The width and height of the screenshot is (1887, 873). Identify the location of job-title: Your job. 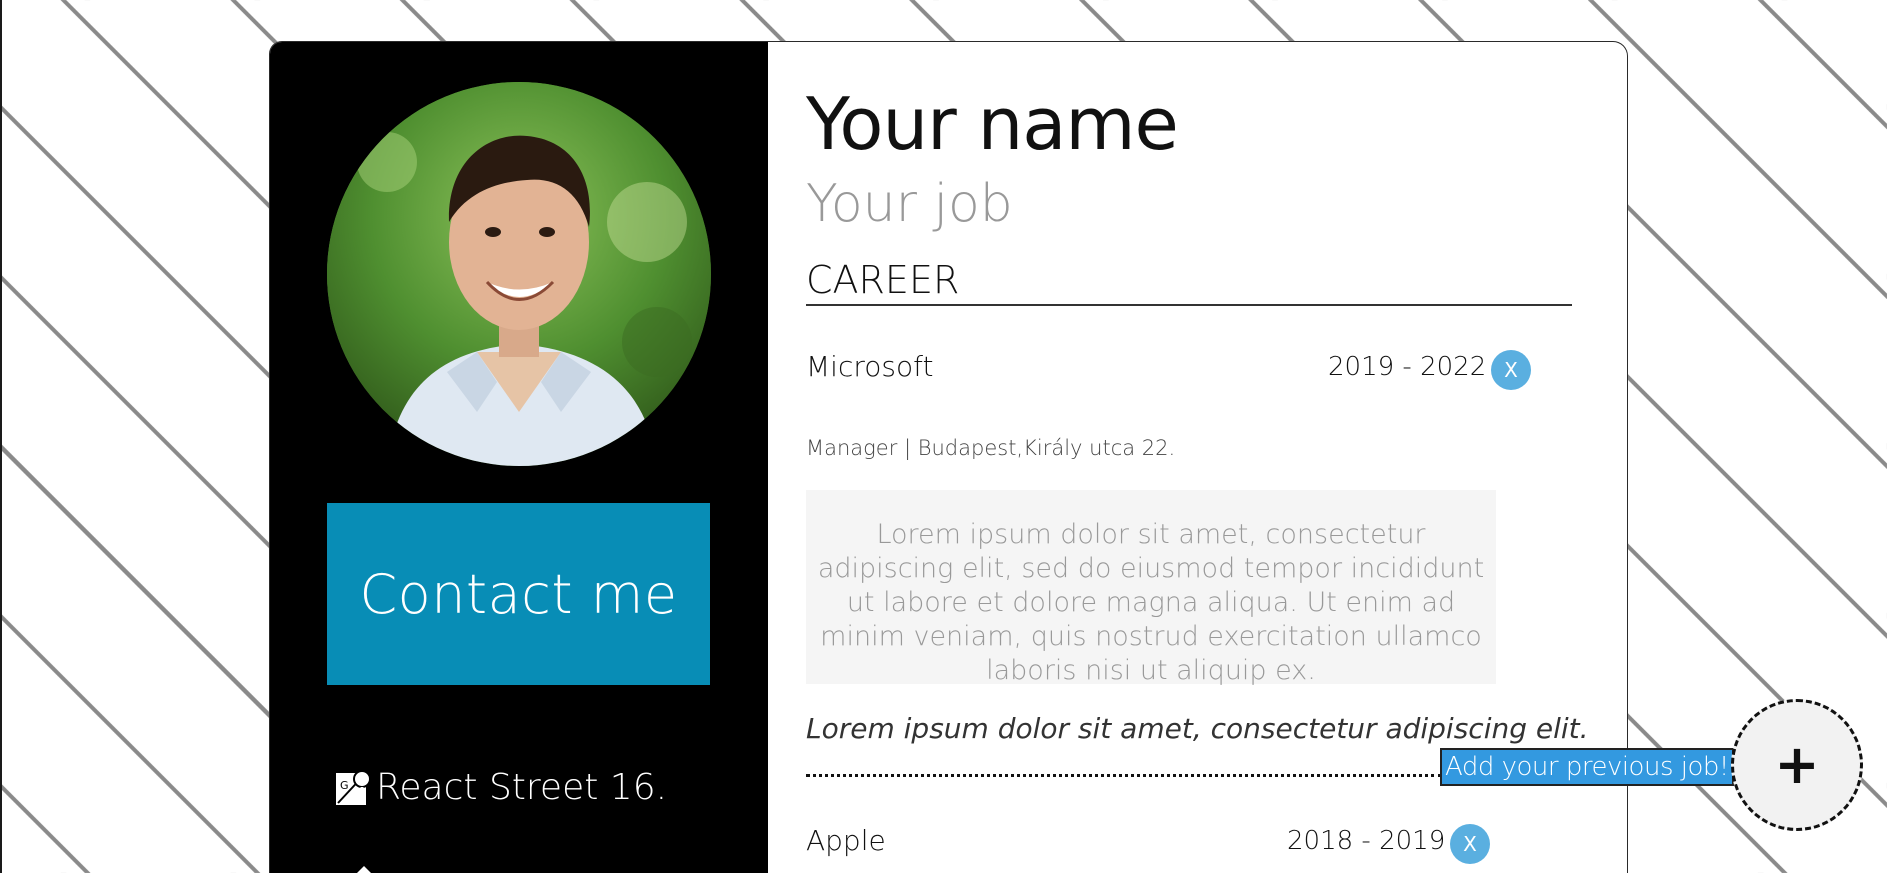
(909, 204).